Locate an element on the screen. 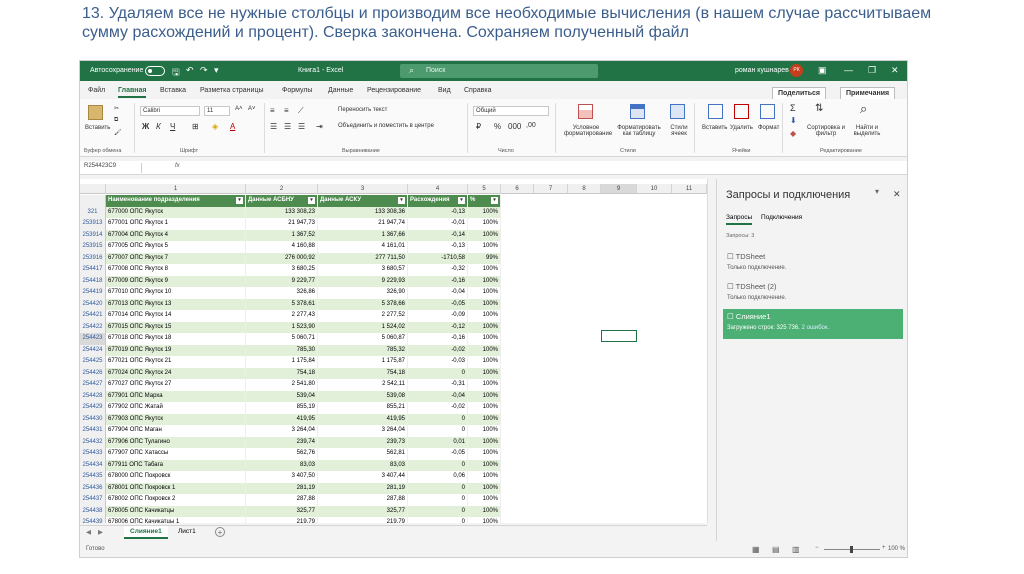 The width and height of the screenshot is (1024, 574). row-number: 254434 is located at coordinates (93, 465).